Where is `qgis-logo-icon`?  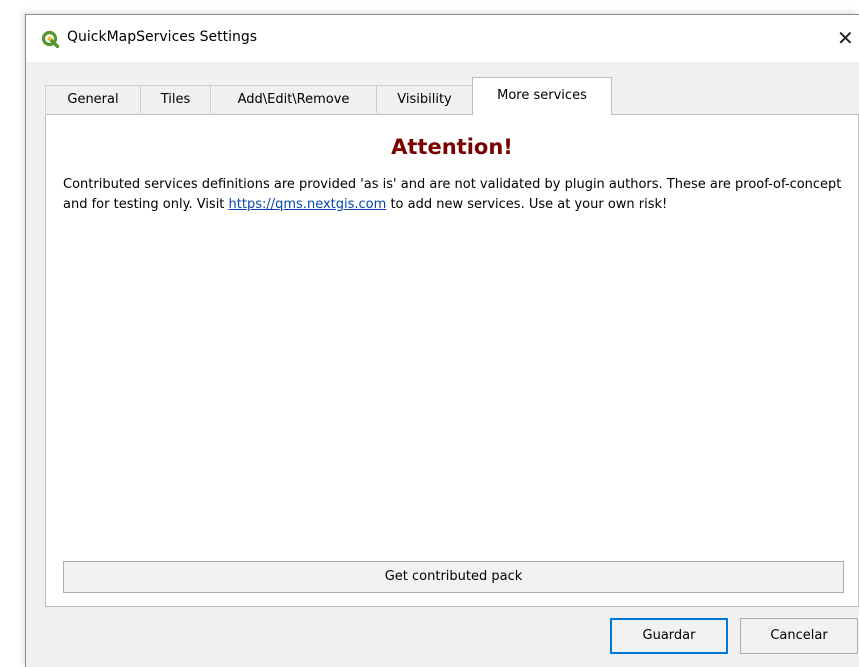
qgis-logo-icon is located at coordinates (50, 39).